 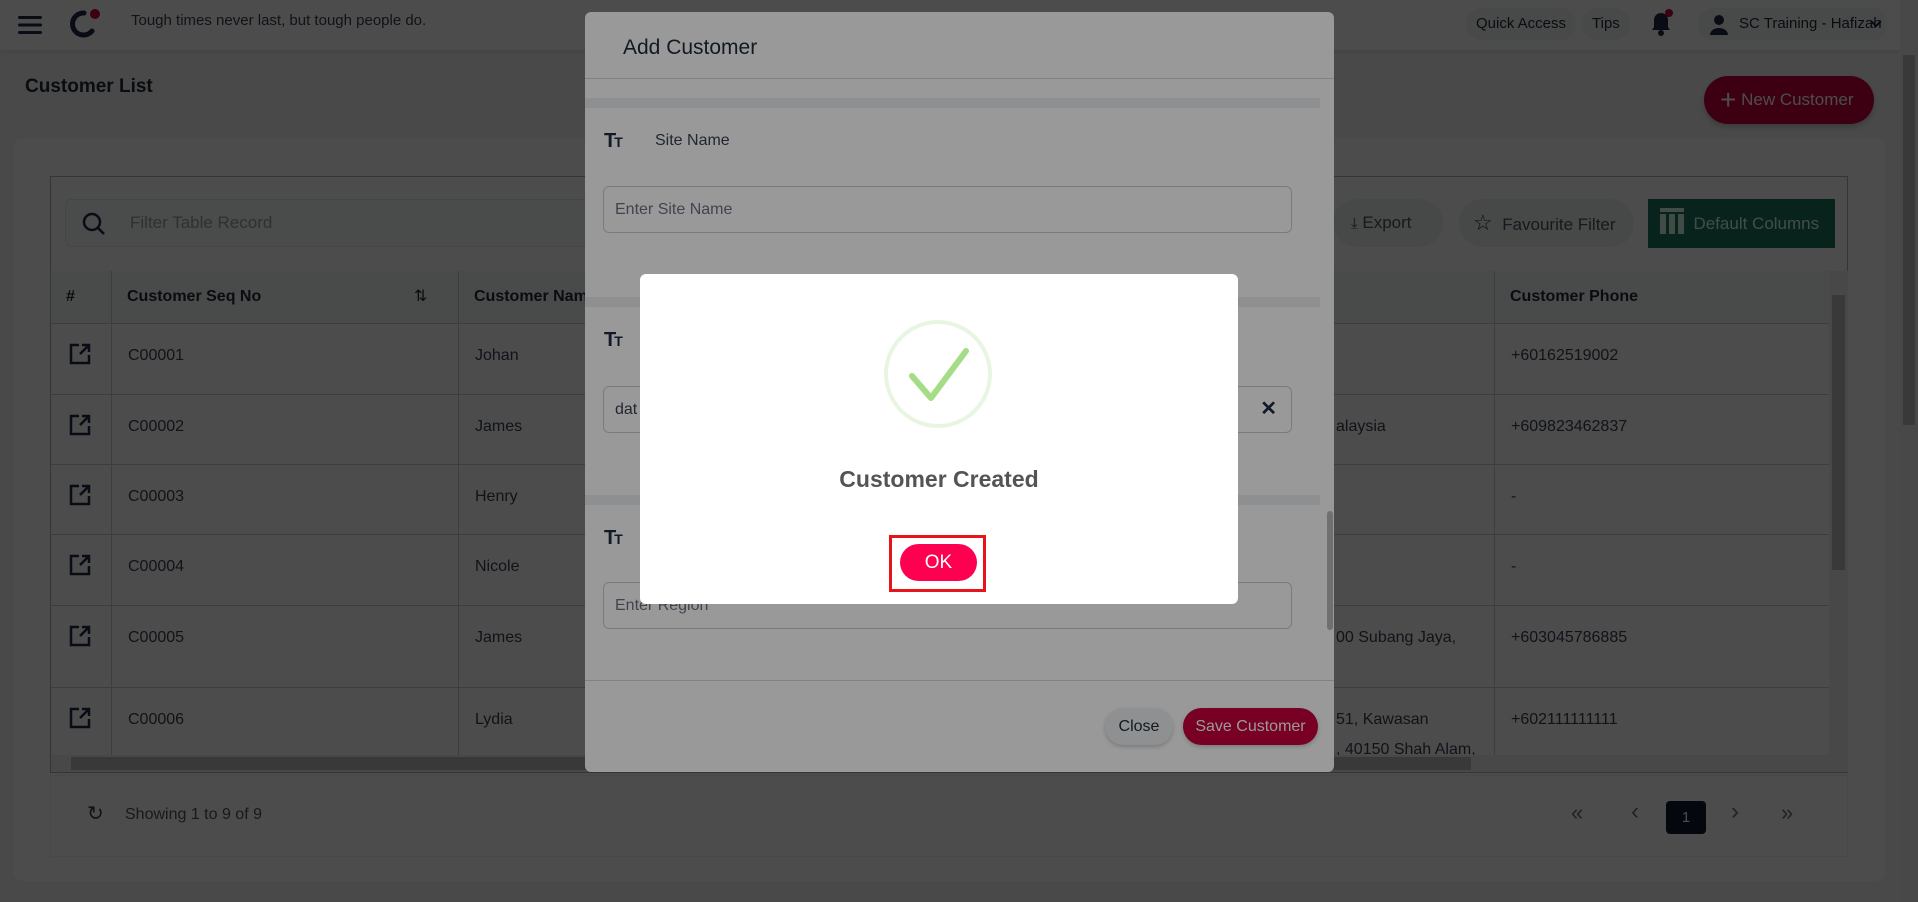 What do you see at coordinates (939, 479) in the screenshot?
I see `alert-message: Customer Created` at bounding box center [939, 479].